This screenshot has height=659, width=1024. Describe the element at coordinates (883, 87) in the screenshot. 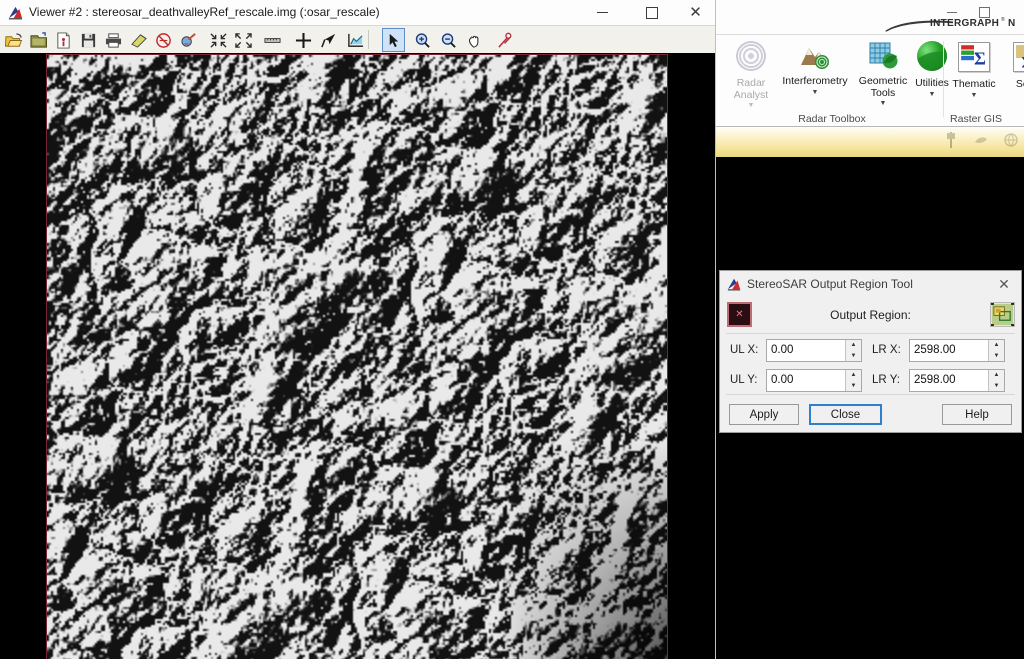

I see `ribbon-item-label: Geometric Tools` at that location.